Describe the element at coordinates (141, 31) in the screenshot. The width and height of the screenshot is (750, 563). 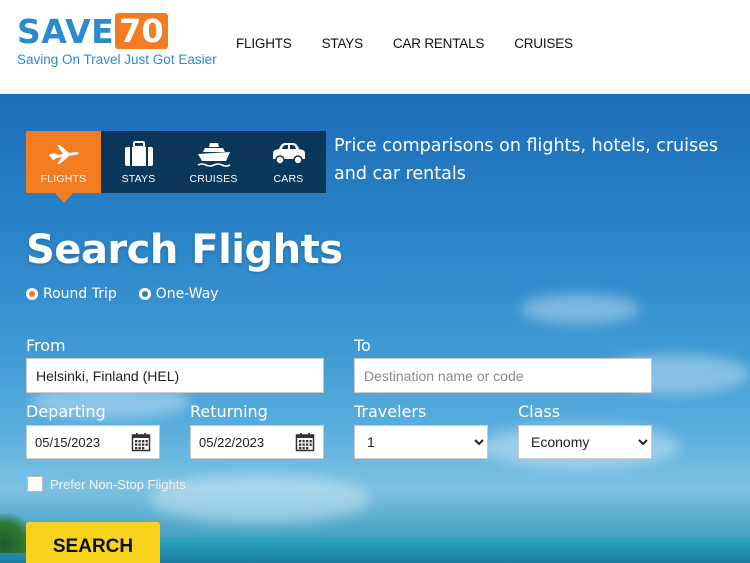
I see `logo-number-badge: 70` at that location.